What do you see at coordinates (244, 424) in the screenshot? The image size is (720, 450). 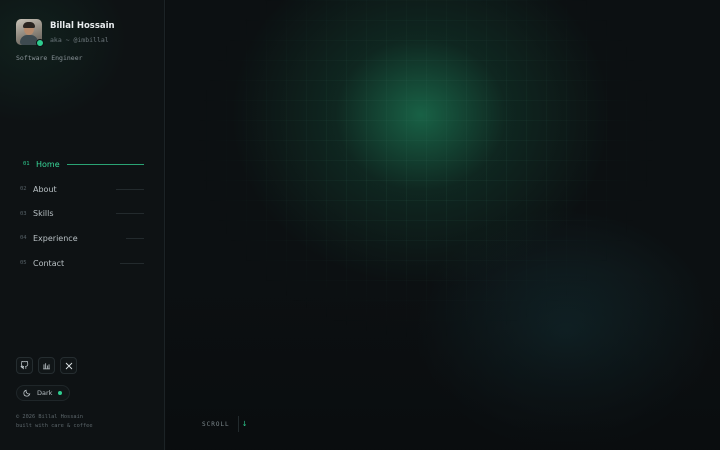 I see `arrow-down-icon: ↓` at bounding box center [244, 424].